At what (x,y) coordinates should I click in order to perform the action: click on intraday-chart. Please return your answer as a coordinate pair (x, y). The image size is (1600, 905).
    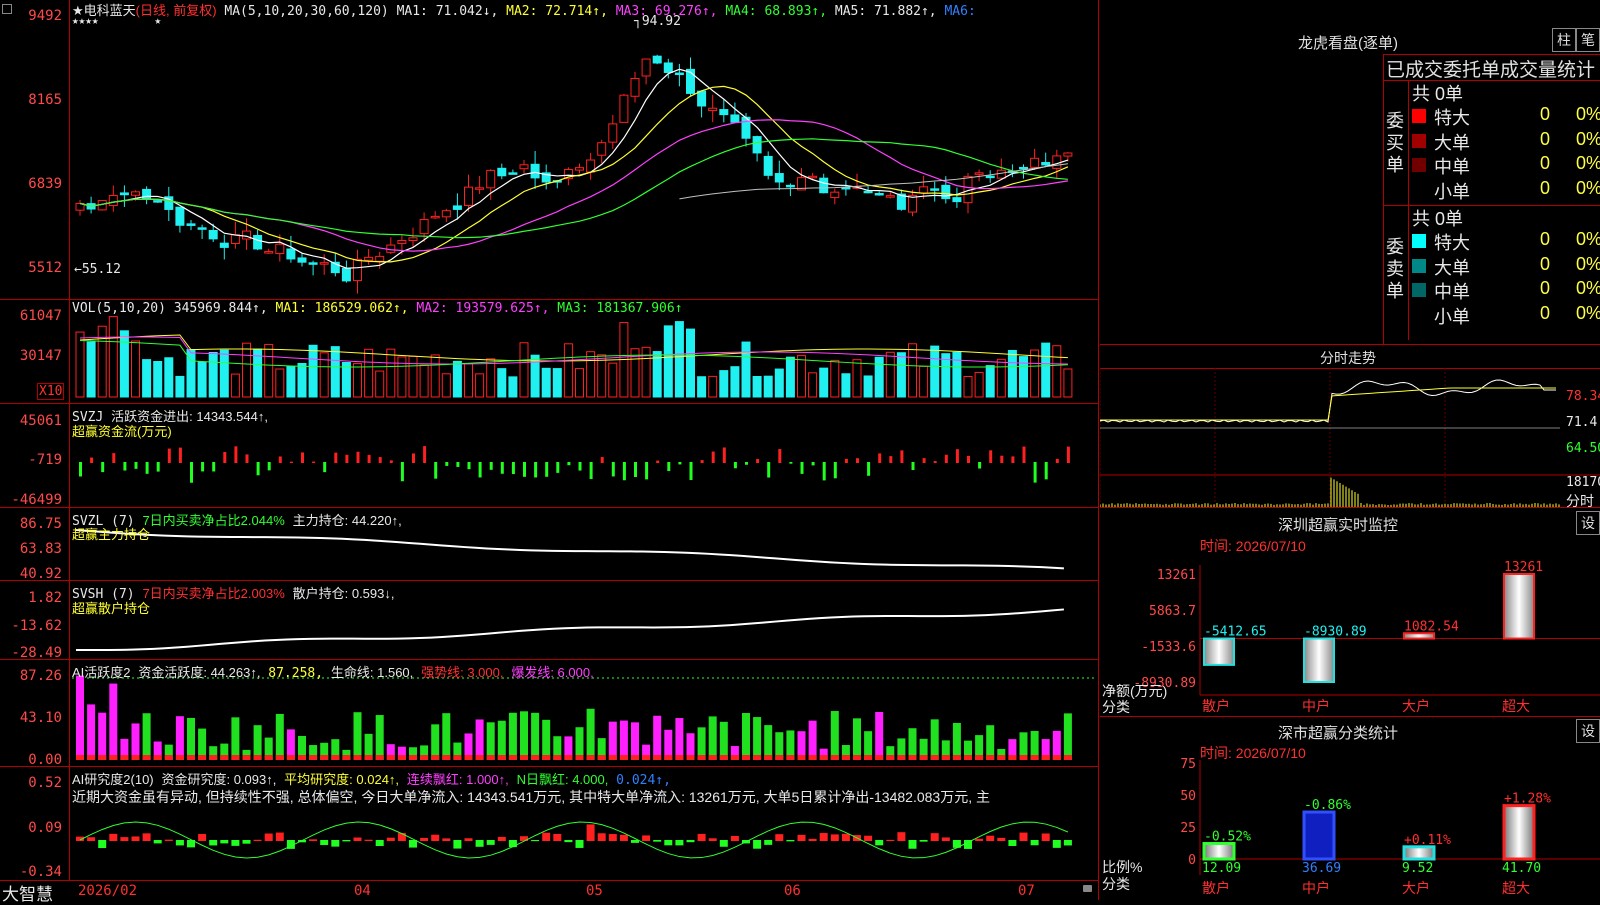
    Looking at the image, I should click on (1350, 437).